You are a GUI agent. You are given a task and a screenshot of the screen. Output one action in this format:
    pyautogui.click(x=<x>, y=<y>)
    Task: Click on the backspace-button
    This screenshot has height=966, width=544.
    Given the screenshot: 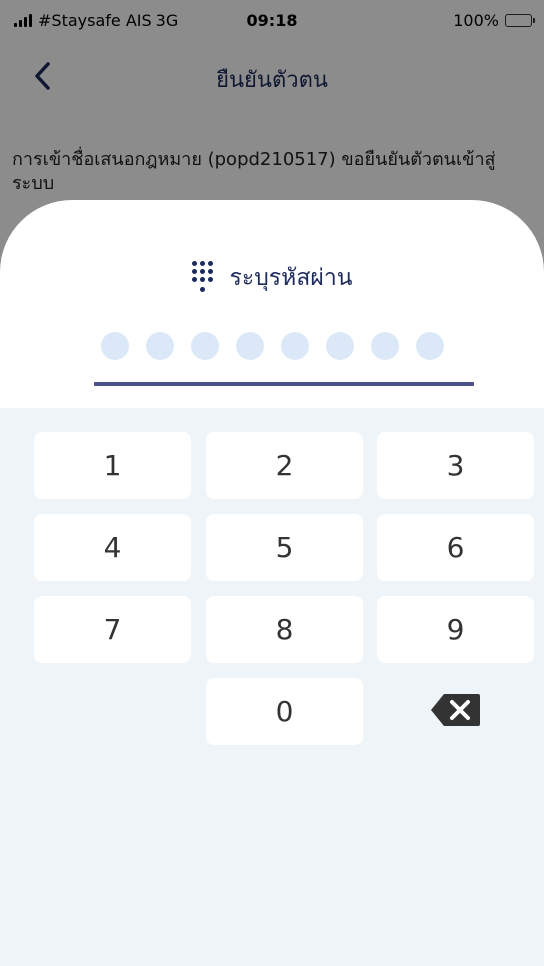 What is the action you would take?
    pyautogui.click(x=455, y=711)
    